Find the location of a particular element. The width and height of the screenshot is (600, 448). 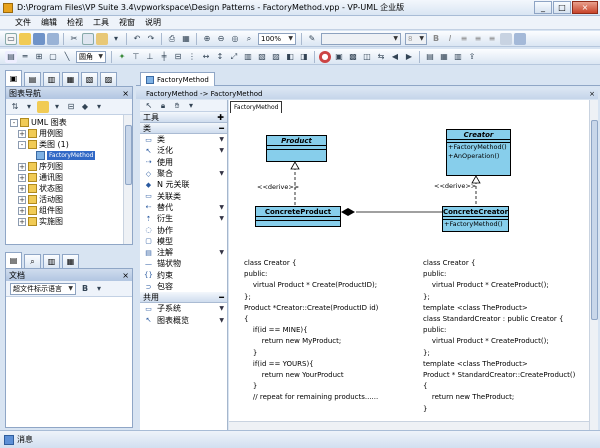

zoom-out-icon: ⊖ is located at coordinates (221, 39).